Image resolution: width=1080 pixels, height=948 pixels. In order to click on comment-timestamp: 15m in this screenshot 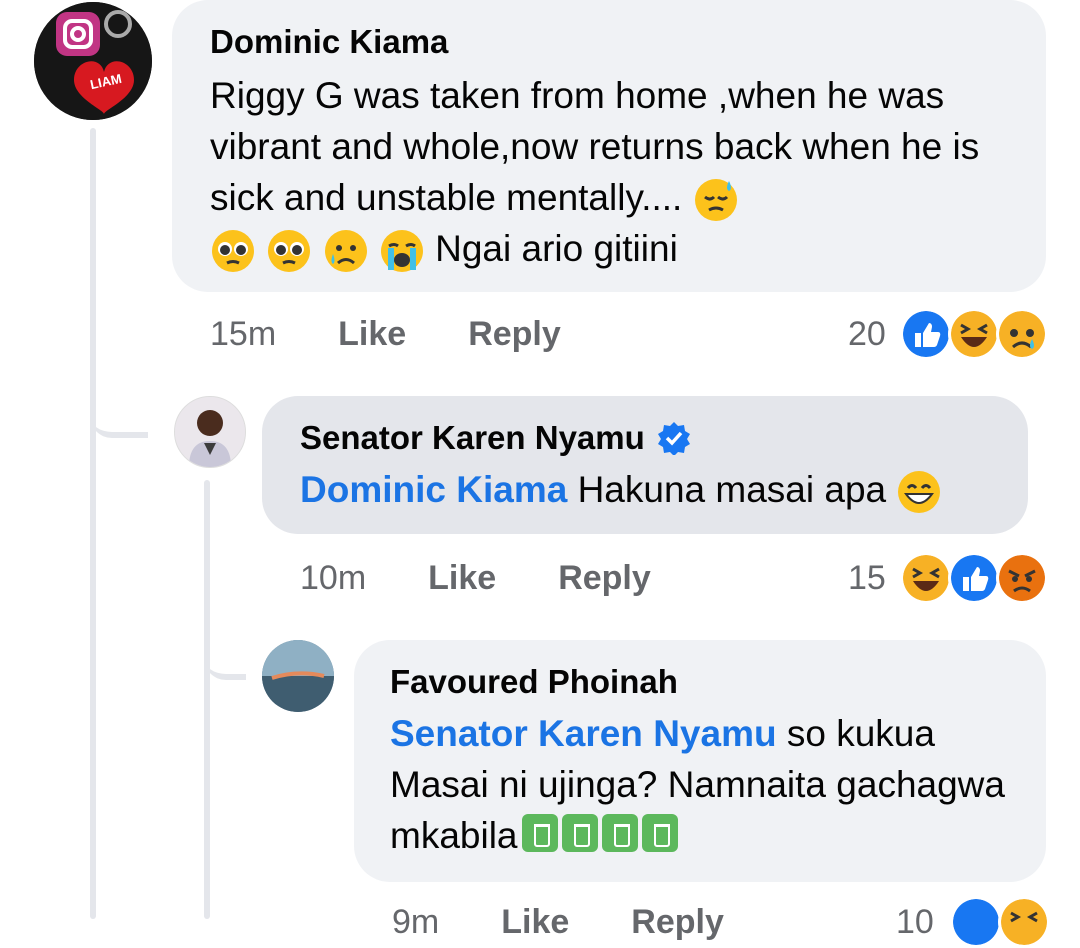, I will do `click(243, 334)`.